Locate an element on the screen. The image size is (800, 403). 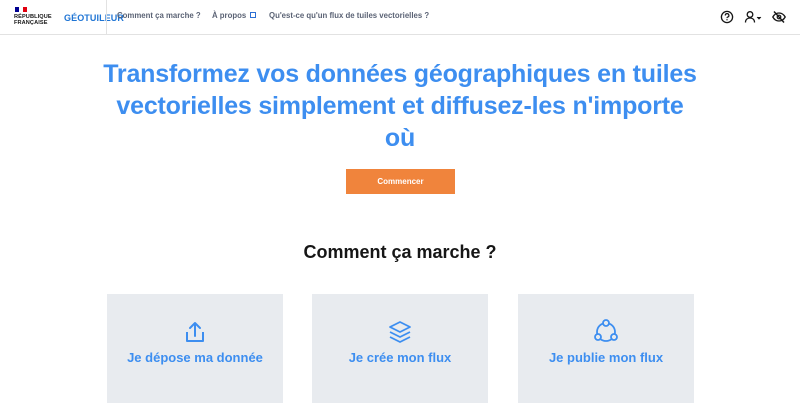
step-label: Je crée mon flux is located at coordinates (400, 357).